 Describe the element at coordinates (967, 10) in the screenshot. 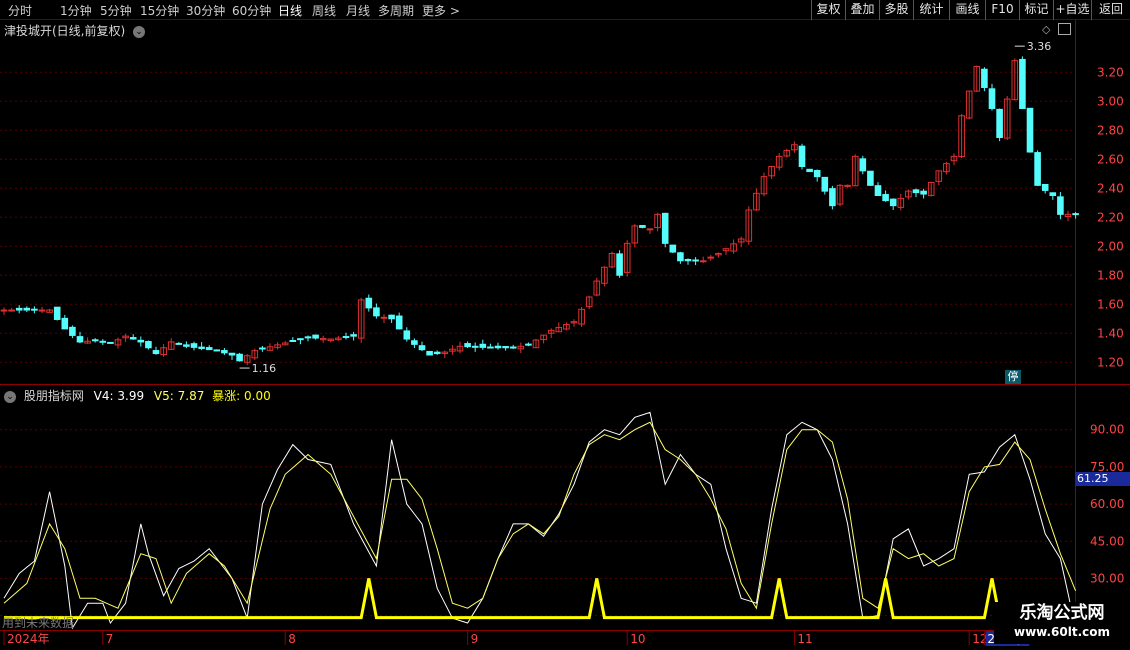

I see `draw-line-button: 画线` at that location.